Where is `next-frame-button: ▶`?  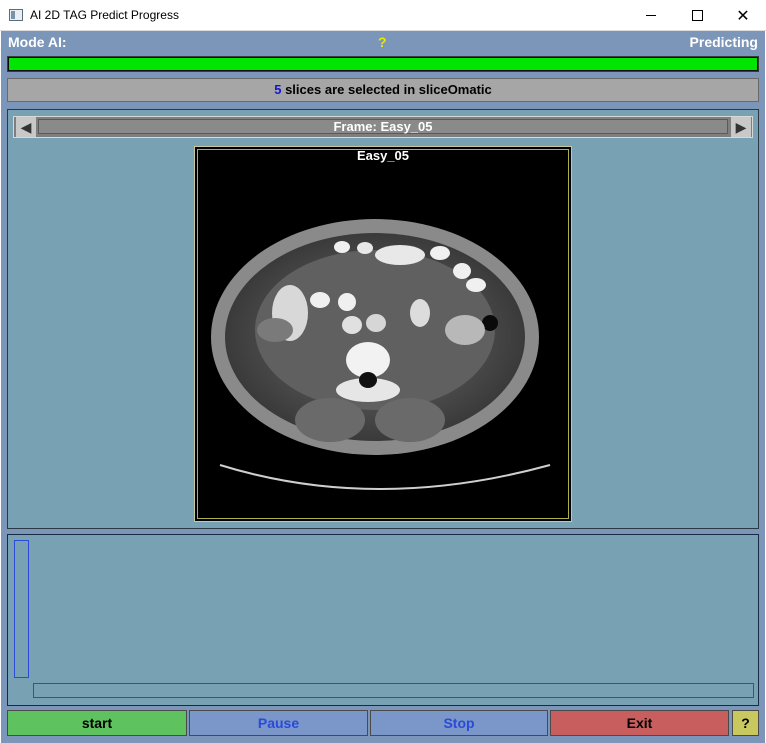
next-frame-button: ▶ is located at coordinates (741, 127).